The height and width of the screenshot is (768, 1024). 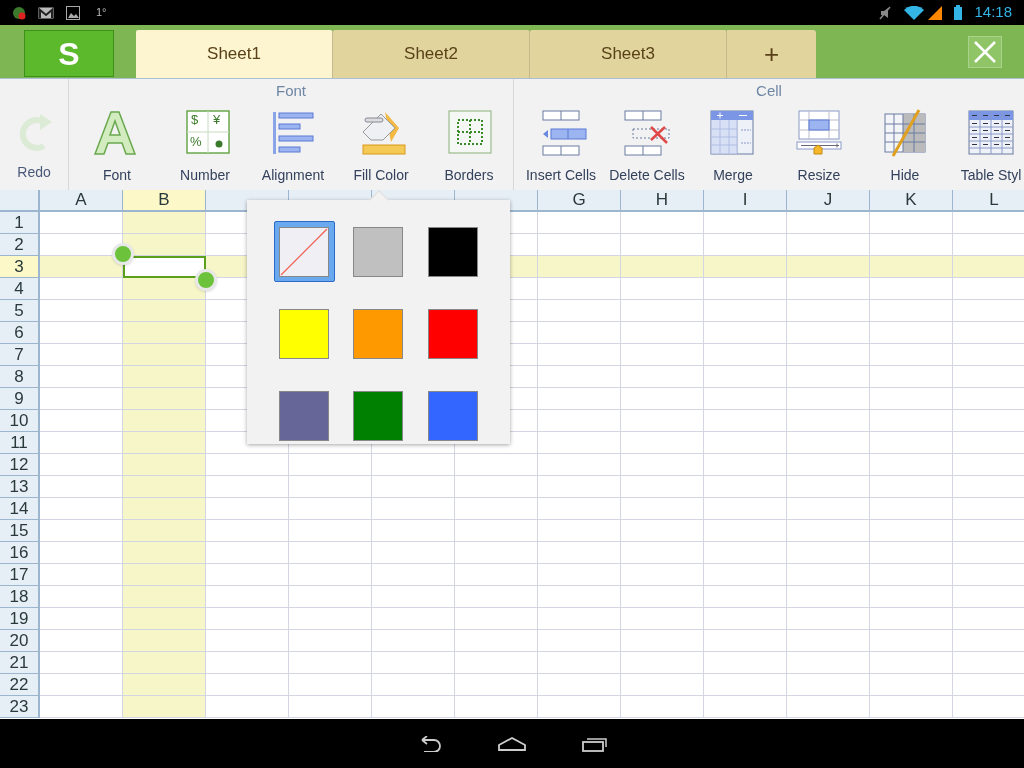 I want to click on row-header: 14, so click(x=20, y=509).